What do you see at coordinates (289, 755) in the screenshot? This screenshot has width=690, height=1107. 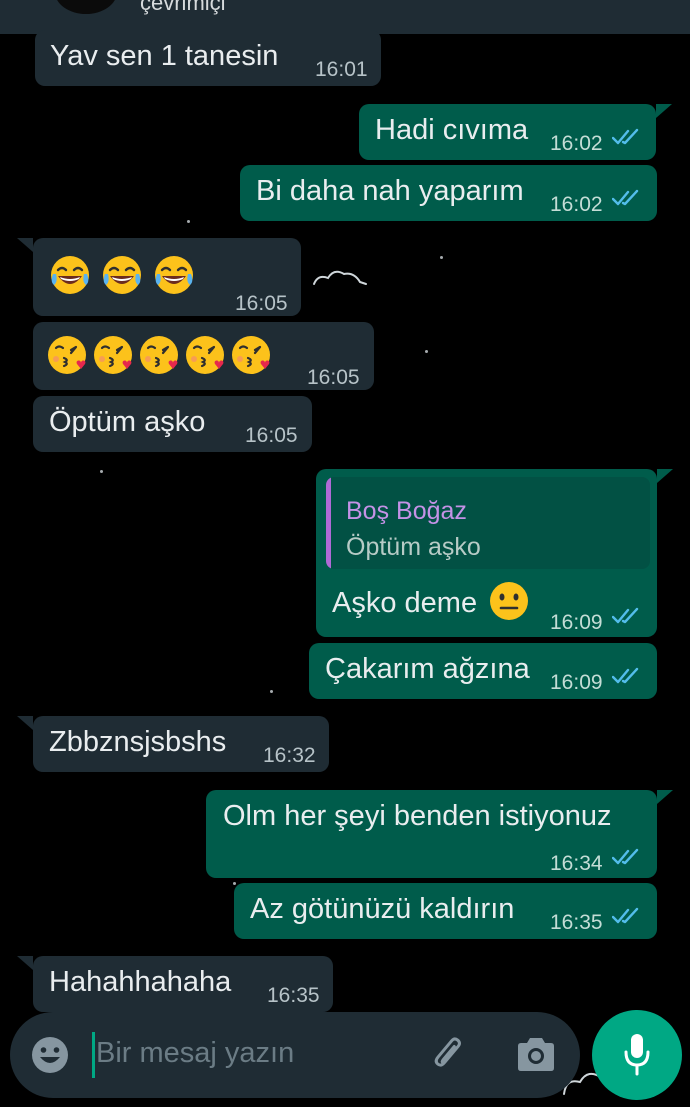 I see `message-time: 16:32` at bounding box center [289, 755].